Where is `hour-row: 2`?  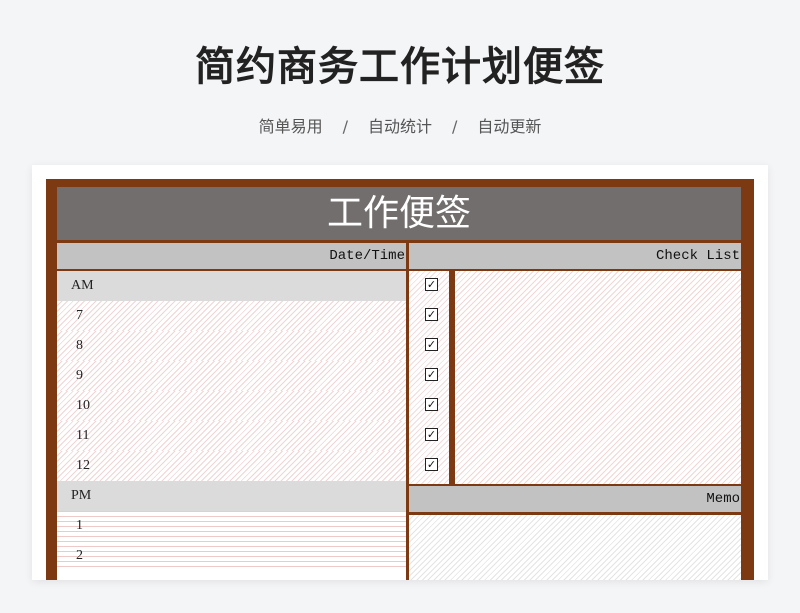
hour-row: 2 is located at coordinates (231, 556).